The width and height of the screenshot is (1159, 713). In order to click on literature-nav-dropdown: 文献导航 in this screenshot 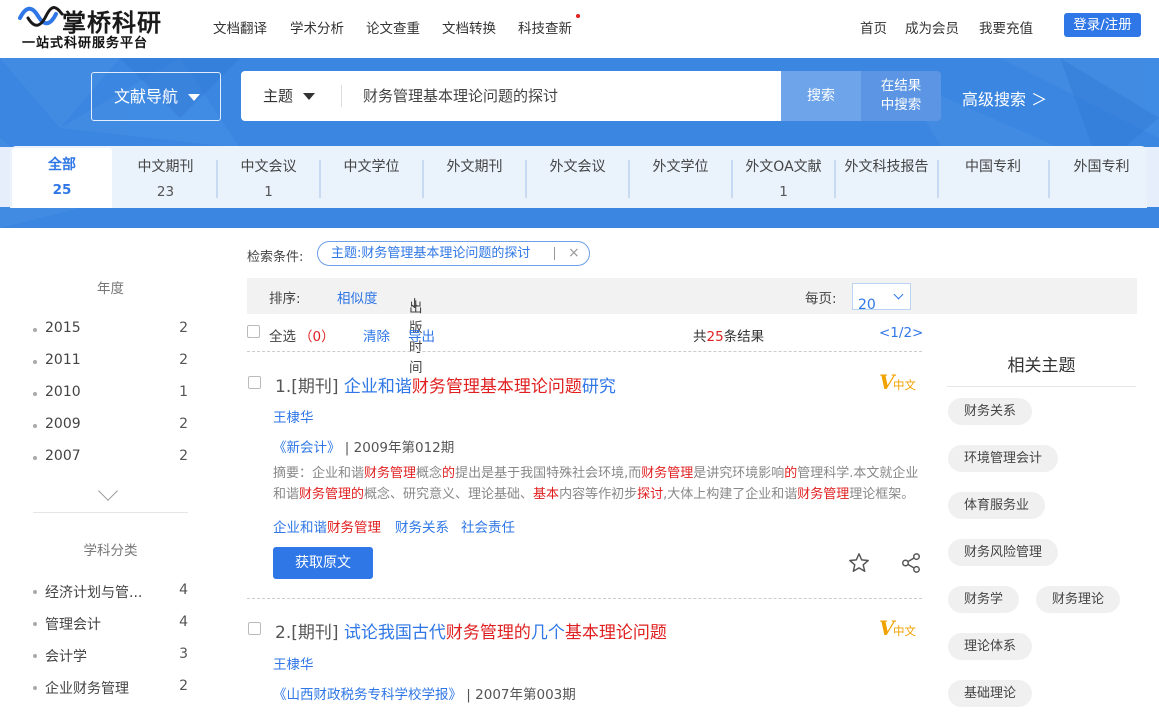, I will do `click(156, 96)`.